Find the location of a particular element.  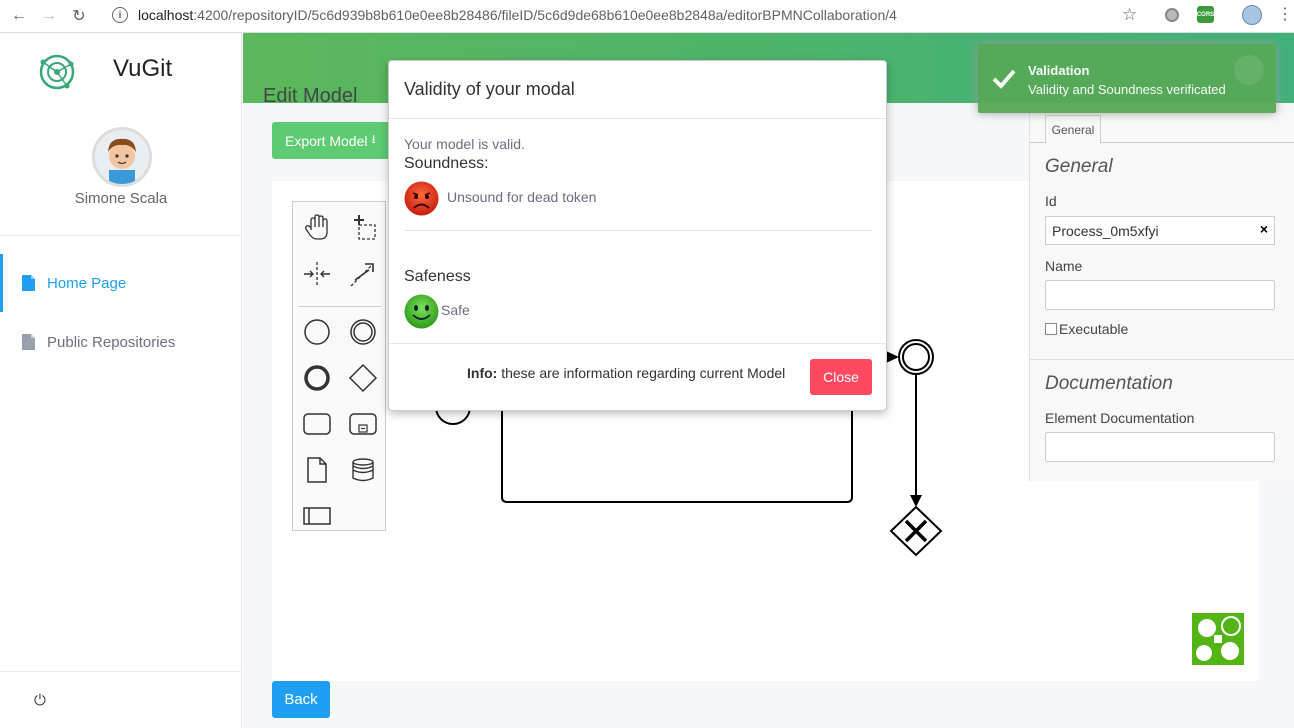

lasso-tool-icon is located at coordinates (363, 228).